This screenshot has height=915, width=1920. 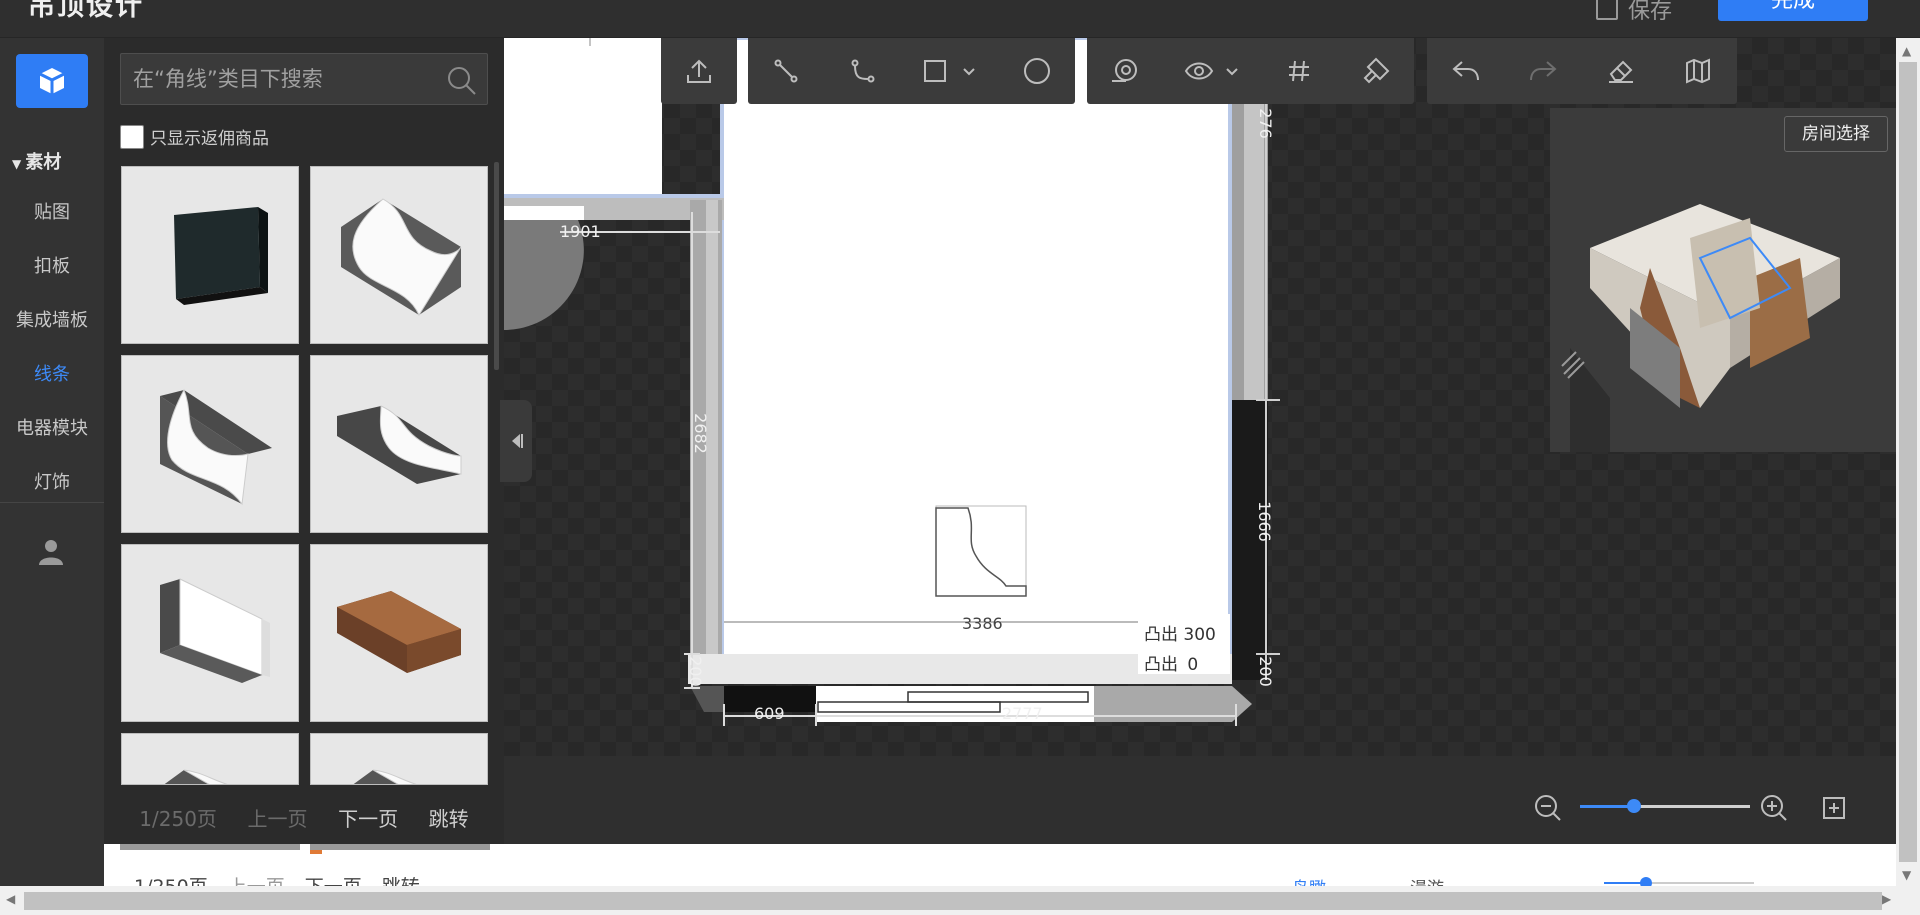 I want to click on dim-right-top: 276, so click(x=1265, y=123).